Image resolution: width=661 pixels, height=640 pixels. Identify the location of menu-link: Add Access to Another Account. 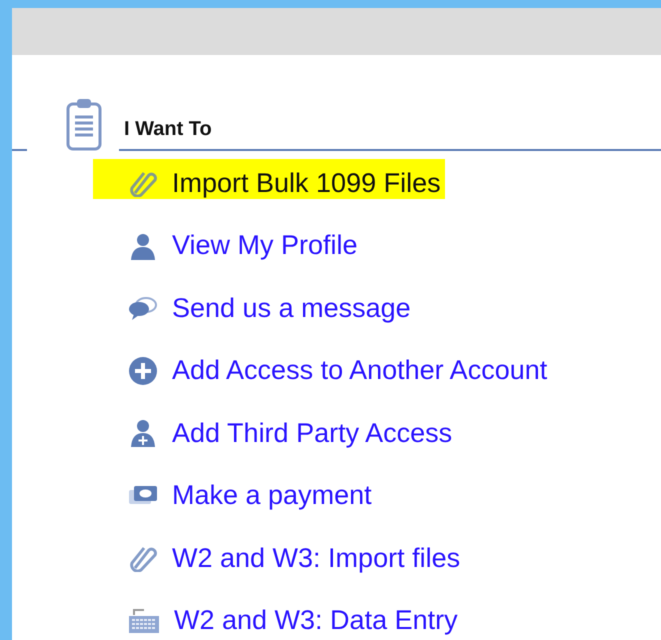
(322, 366).